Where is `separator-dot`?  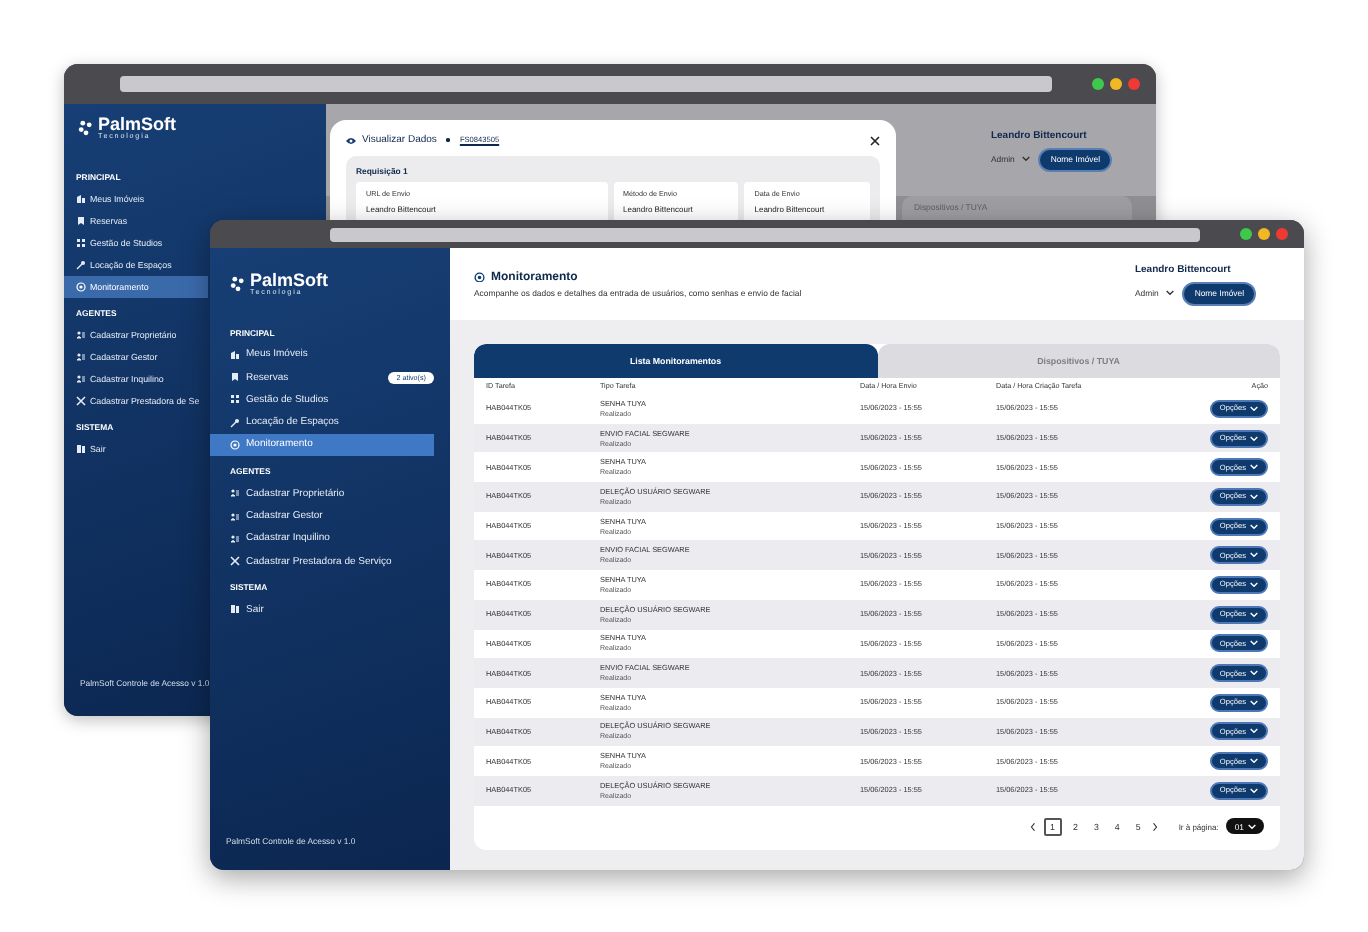 separator-dot is located at coordinates (448, 140).